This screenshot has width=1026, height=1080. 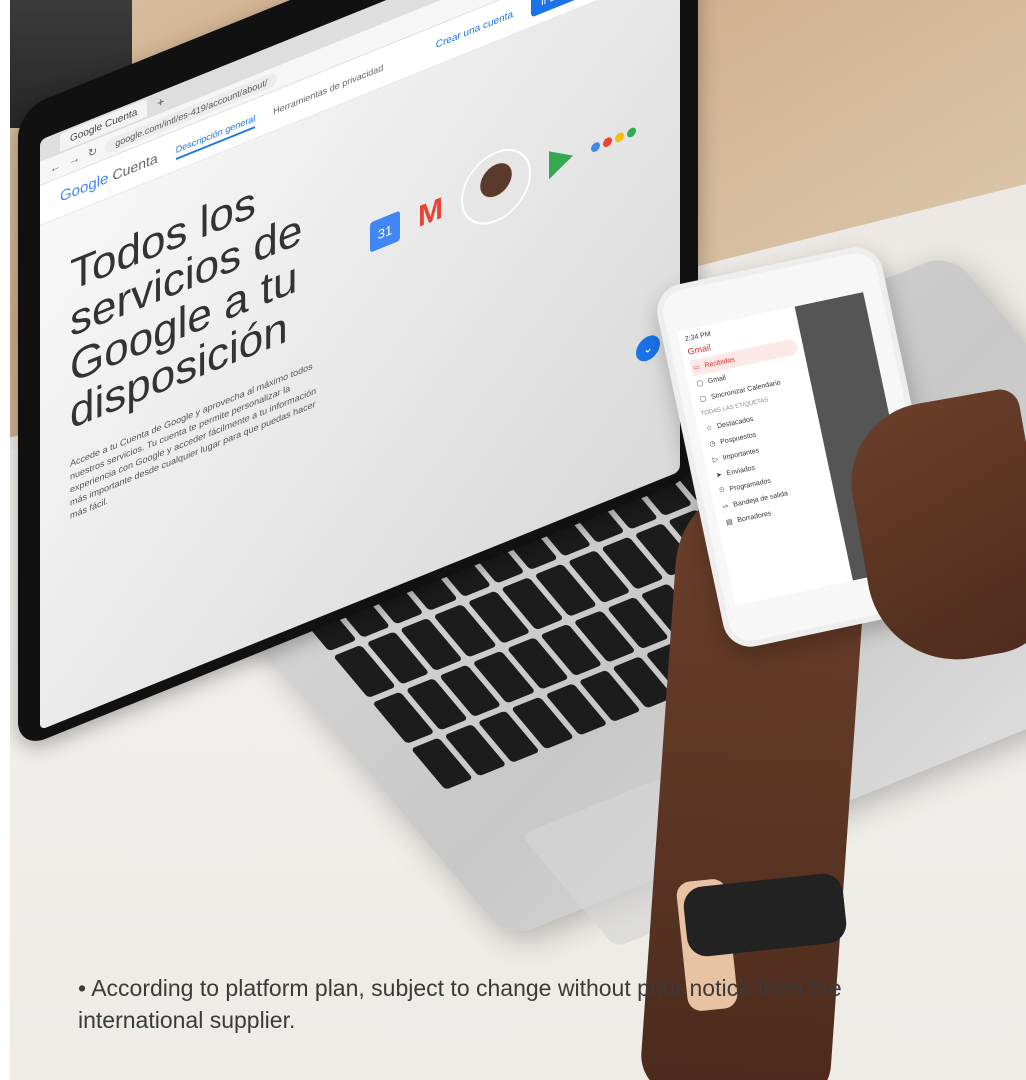 What do you see at coordinates (135, 166) in the screenshot?
I see `google-product: Cuenta` at bounding box center [135, 166].